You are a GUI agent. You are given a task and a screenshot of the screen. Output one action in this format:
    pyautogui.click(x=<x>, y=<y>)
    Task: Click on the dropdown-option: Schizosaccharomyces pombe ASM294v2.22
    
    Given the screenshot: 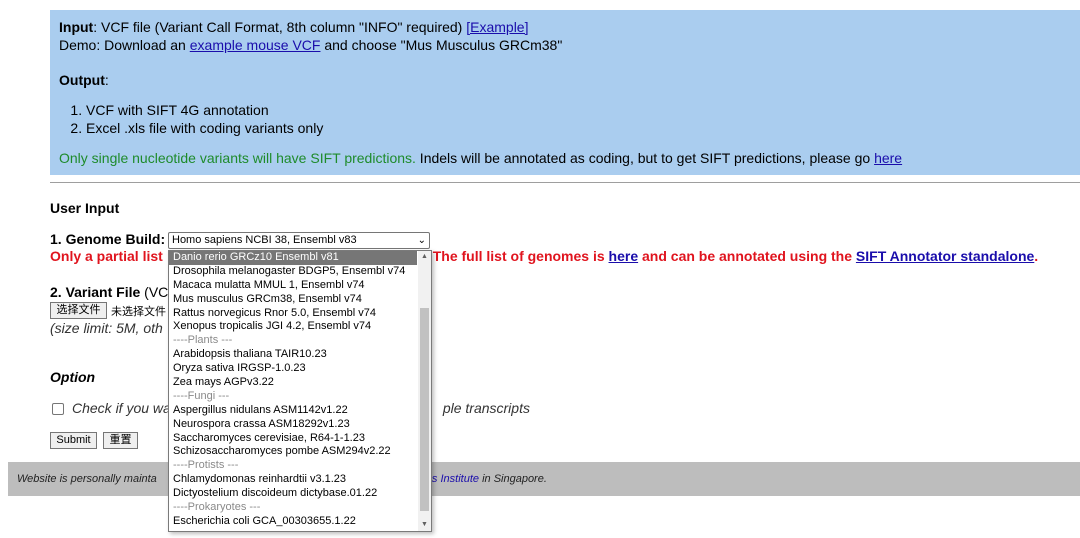 What is the action you would take?
    pyautogui.click(x=293, y=452)
    